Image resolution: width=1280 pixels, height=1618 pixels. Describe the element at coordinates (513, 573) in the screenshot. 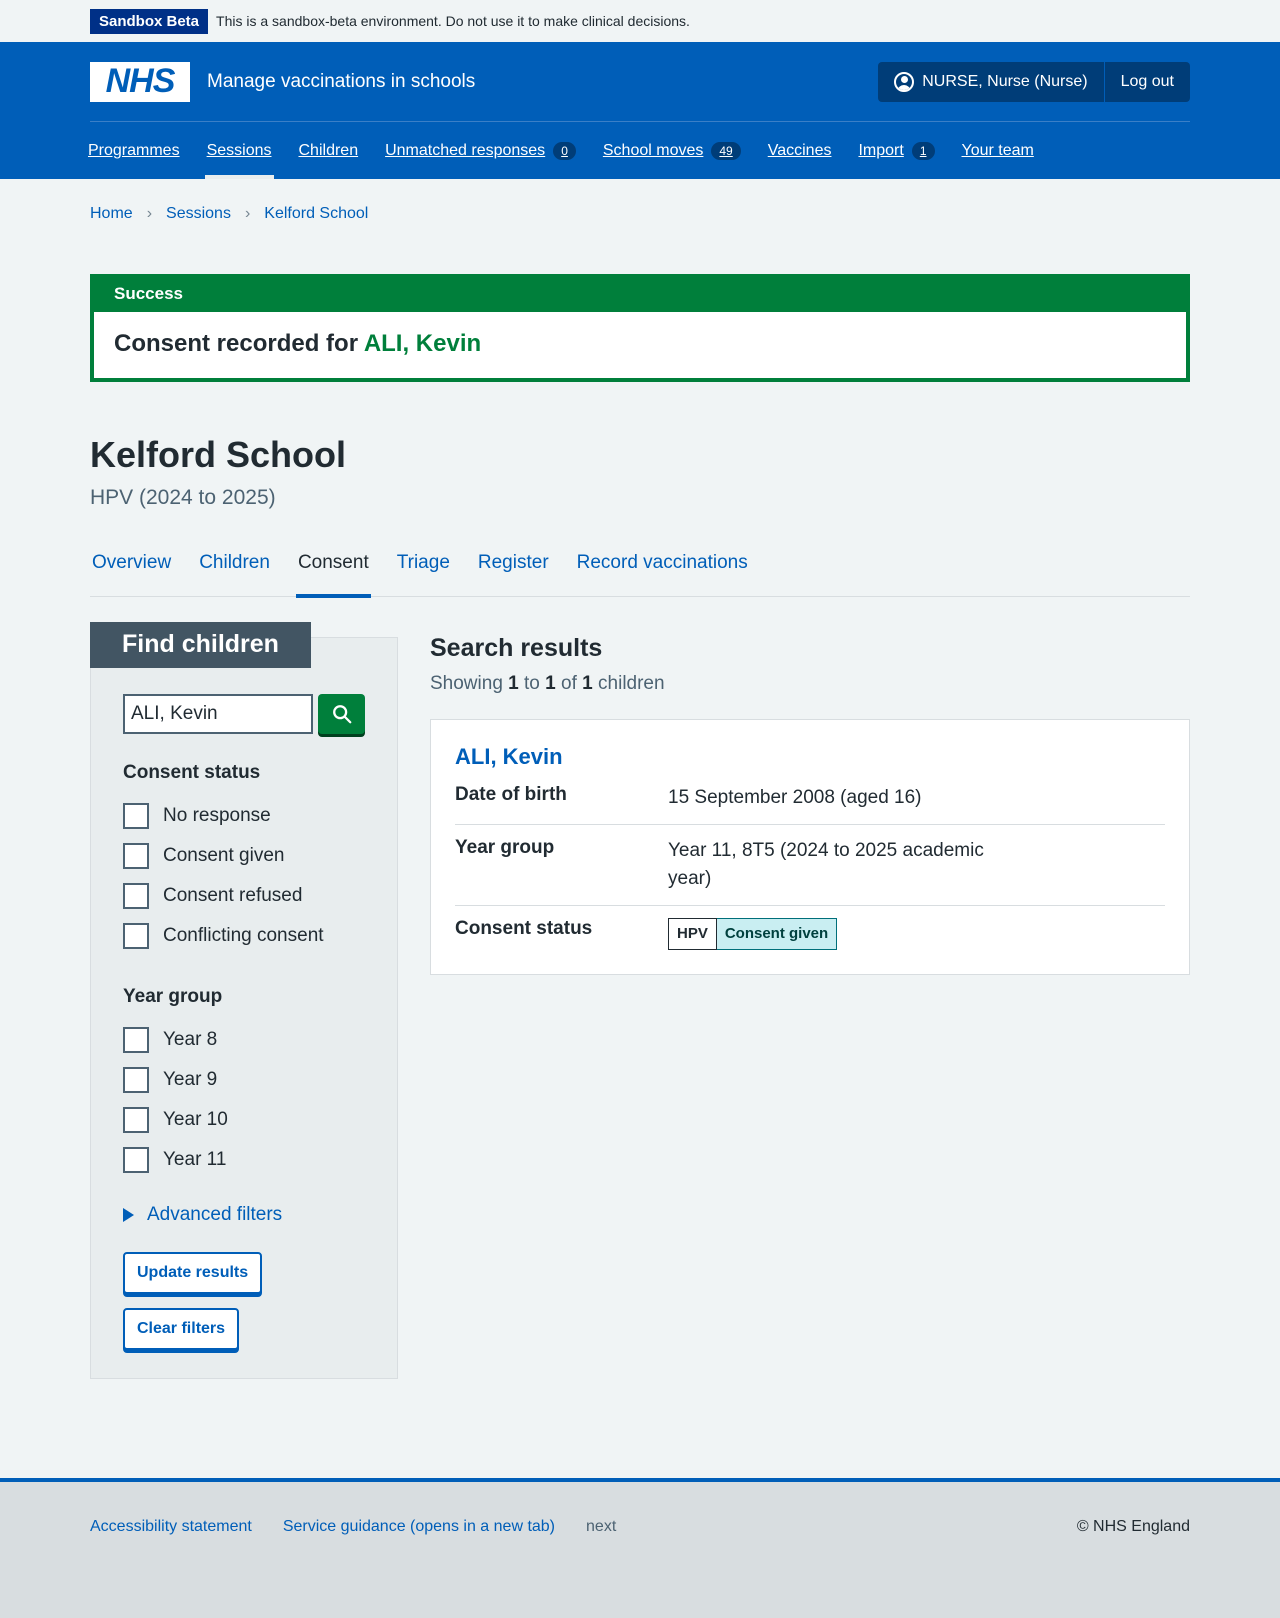

I see `tab-register: Register` at that location.